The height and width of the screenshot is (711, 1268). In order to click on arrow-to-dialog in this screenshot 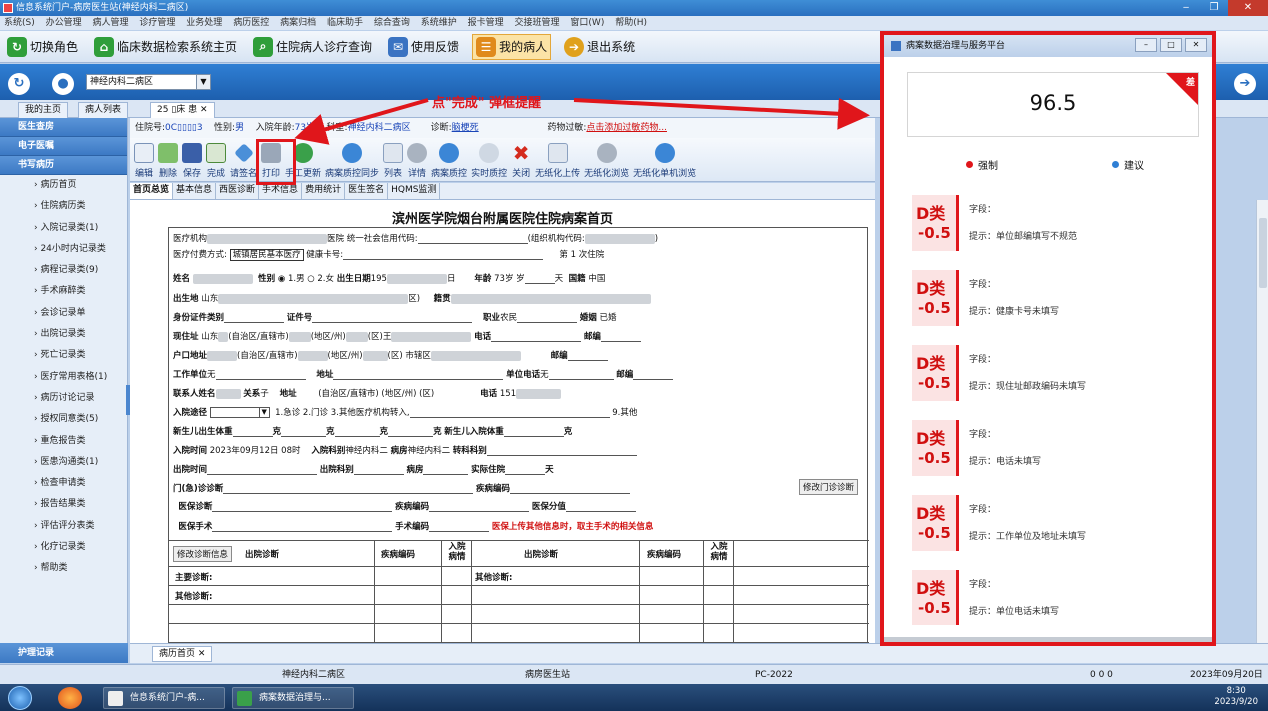, I will do `click(721, 113)`.